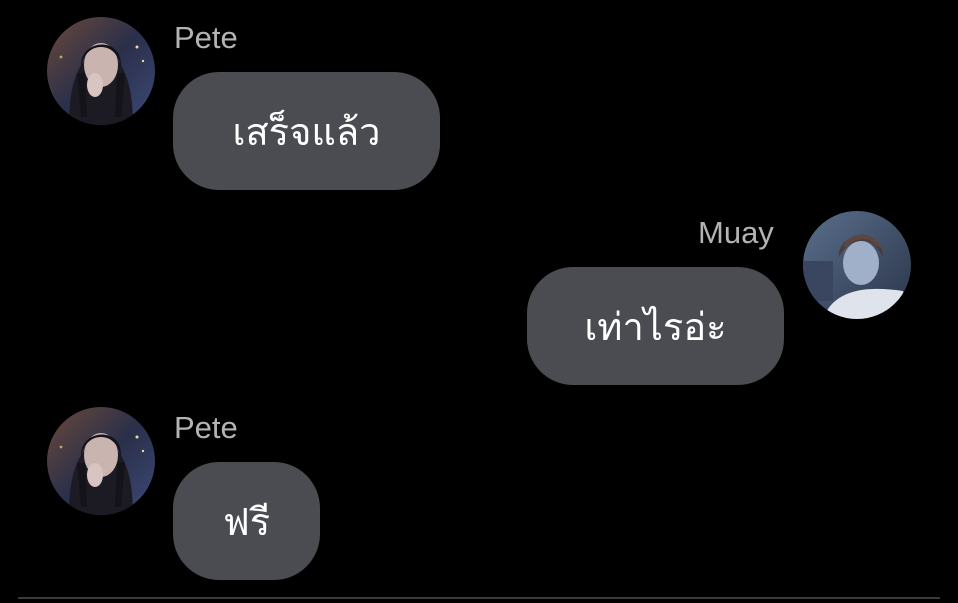 The width and height of the screenshot is (958, 603). What do you see at coordinates (246, 521) in the screenshot?
I see `message-bubble: ฟรี` at bounding box center [246, 521].